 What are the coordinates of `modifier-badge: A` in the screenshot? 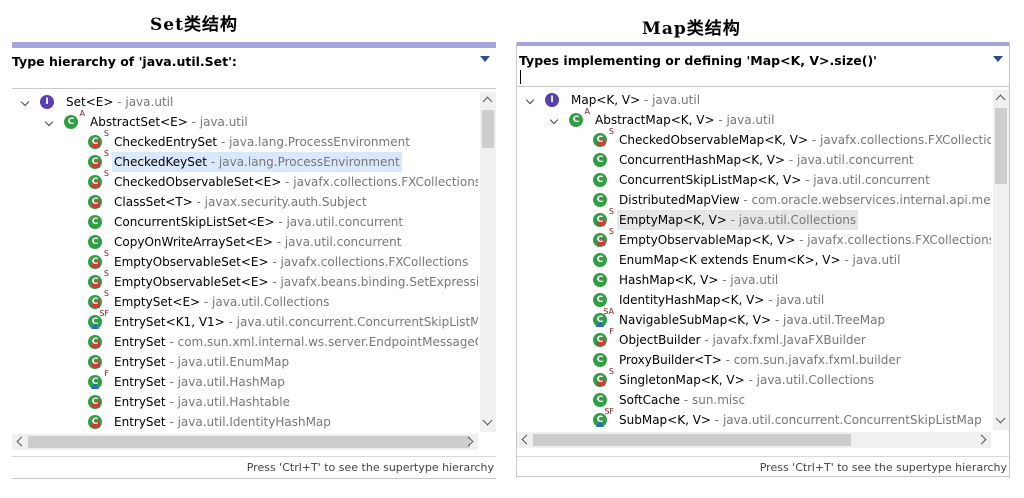 It's located at (82, 113).